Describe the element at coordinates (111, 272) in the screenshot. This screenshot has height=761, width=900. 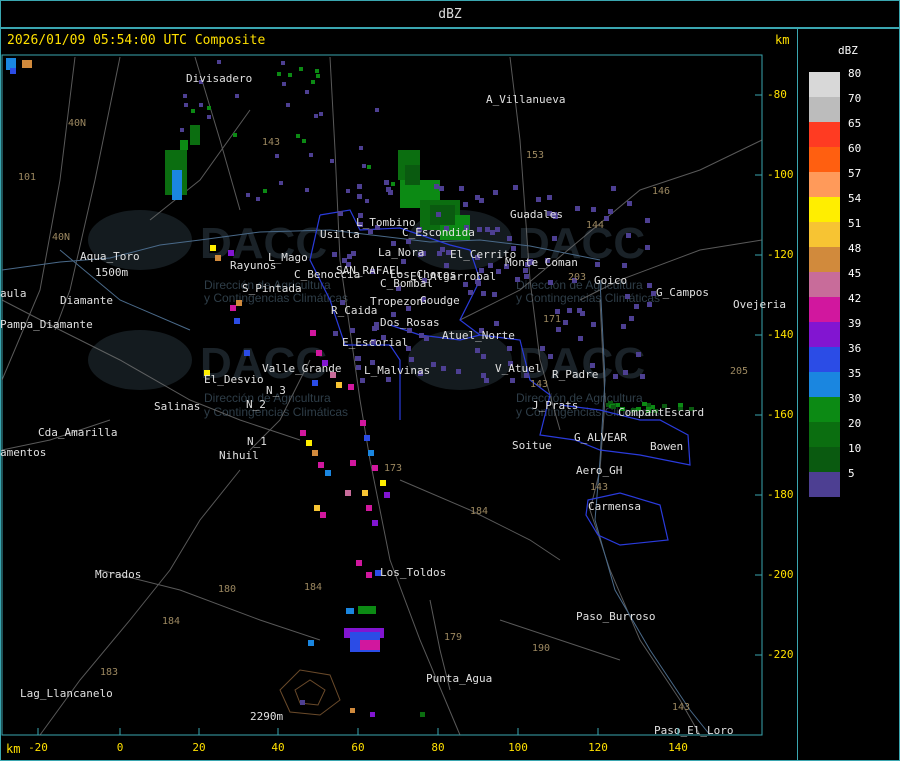
I see `place-label: 1500m` at that location.